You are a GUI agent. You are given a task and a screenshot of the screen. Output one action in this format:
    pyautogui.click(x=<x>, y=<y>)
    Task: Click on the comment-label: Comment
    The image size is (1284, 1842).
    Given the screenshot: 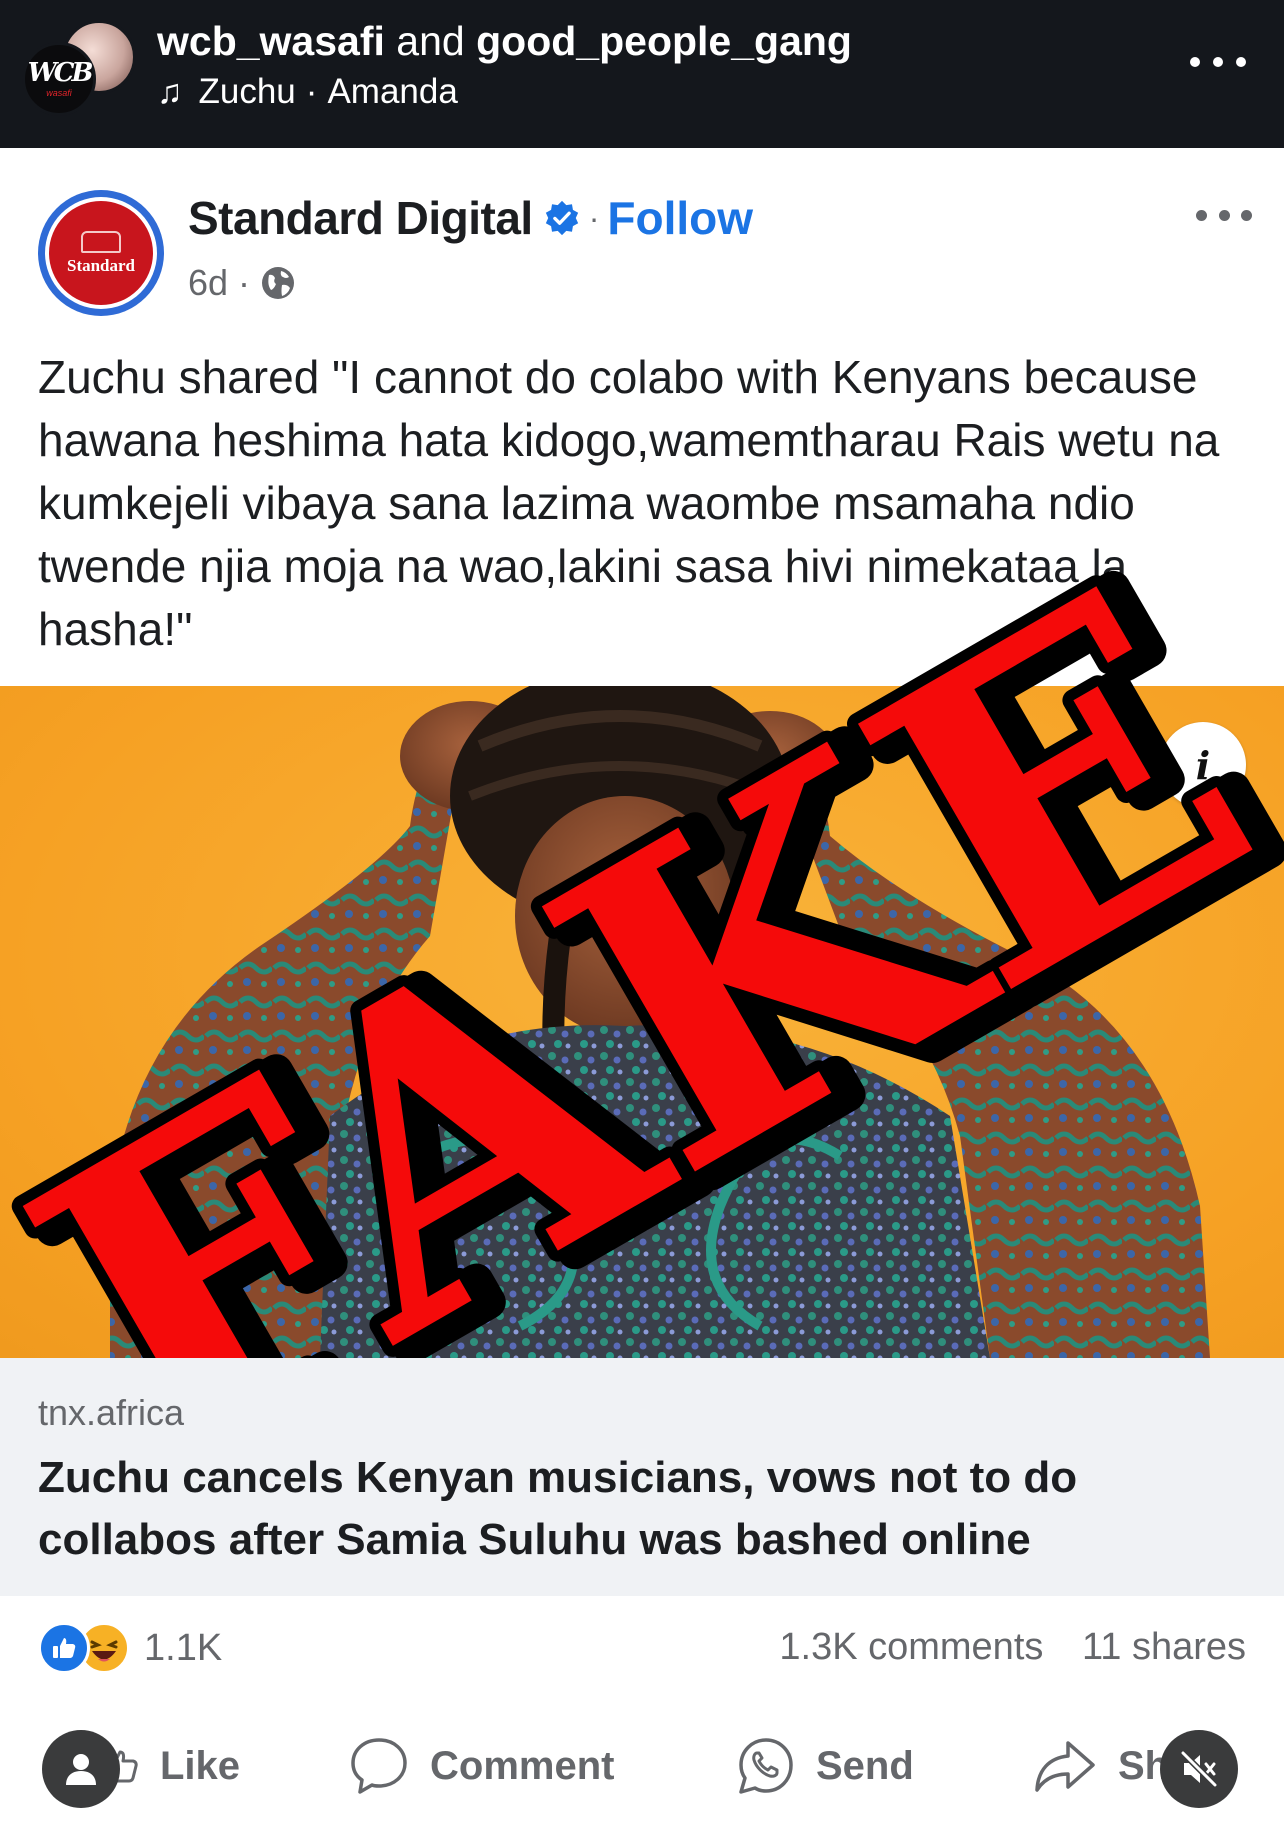 What is the action you would take?
    pyautogui.click(x=522, y=1765)
    